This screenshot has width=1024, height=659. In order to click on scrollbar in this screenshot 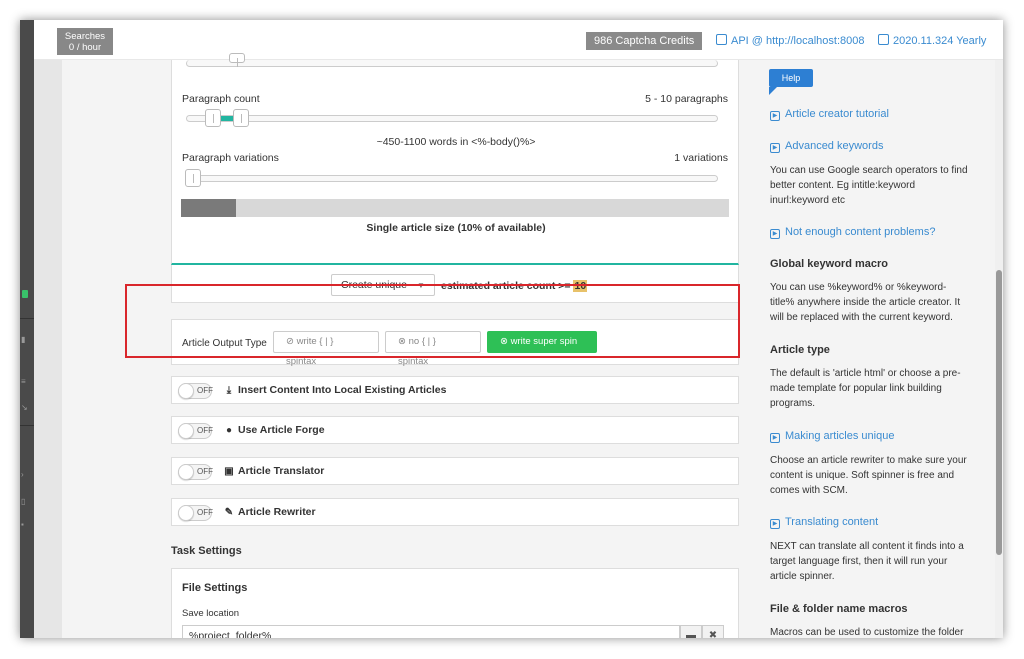, I will do `click(999, 349)`.